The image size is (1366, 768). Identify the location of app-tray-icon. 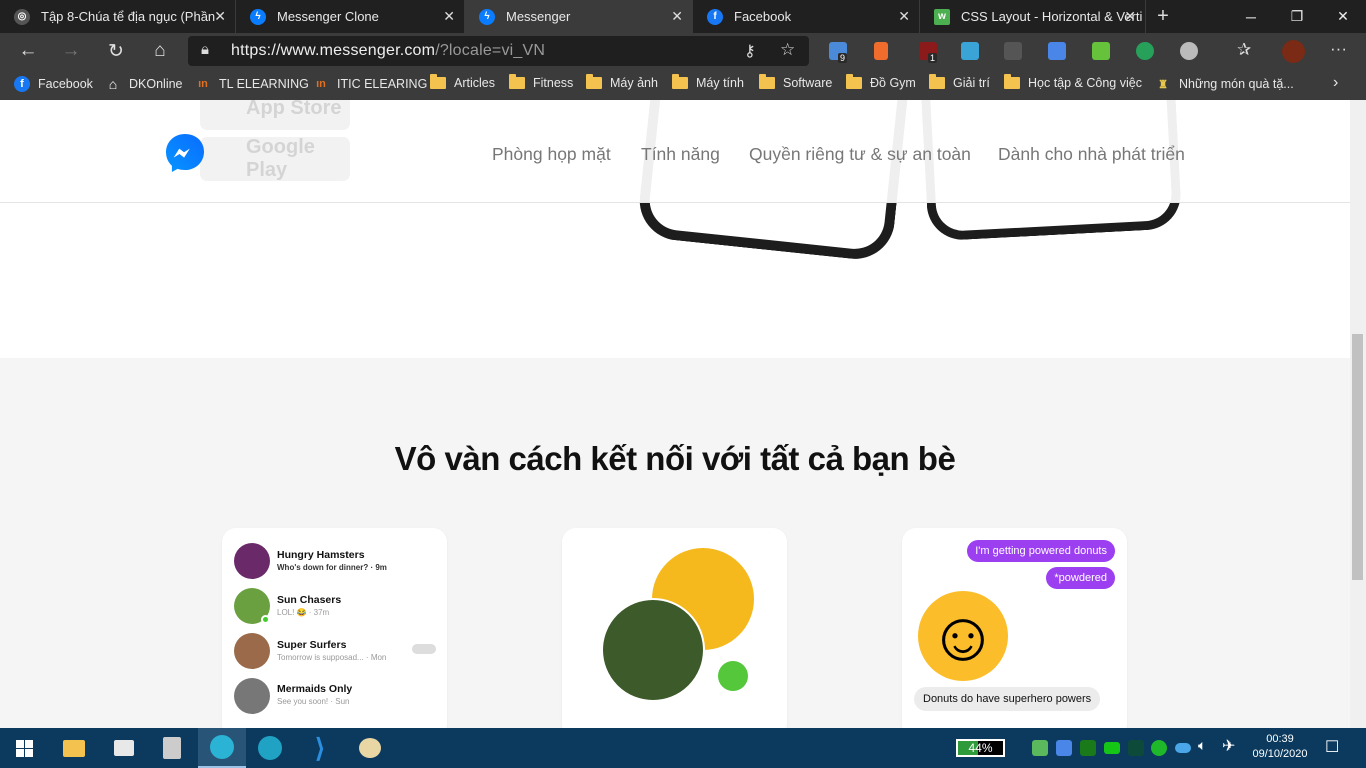
(1136, 748).